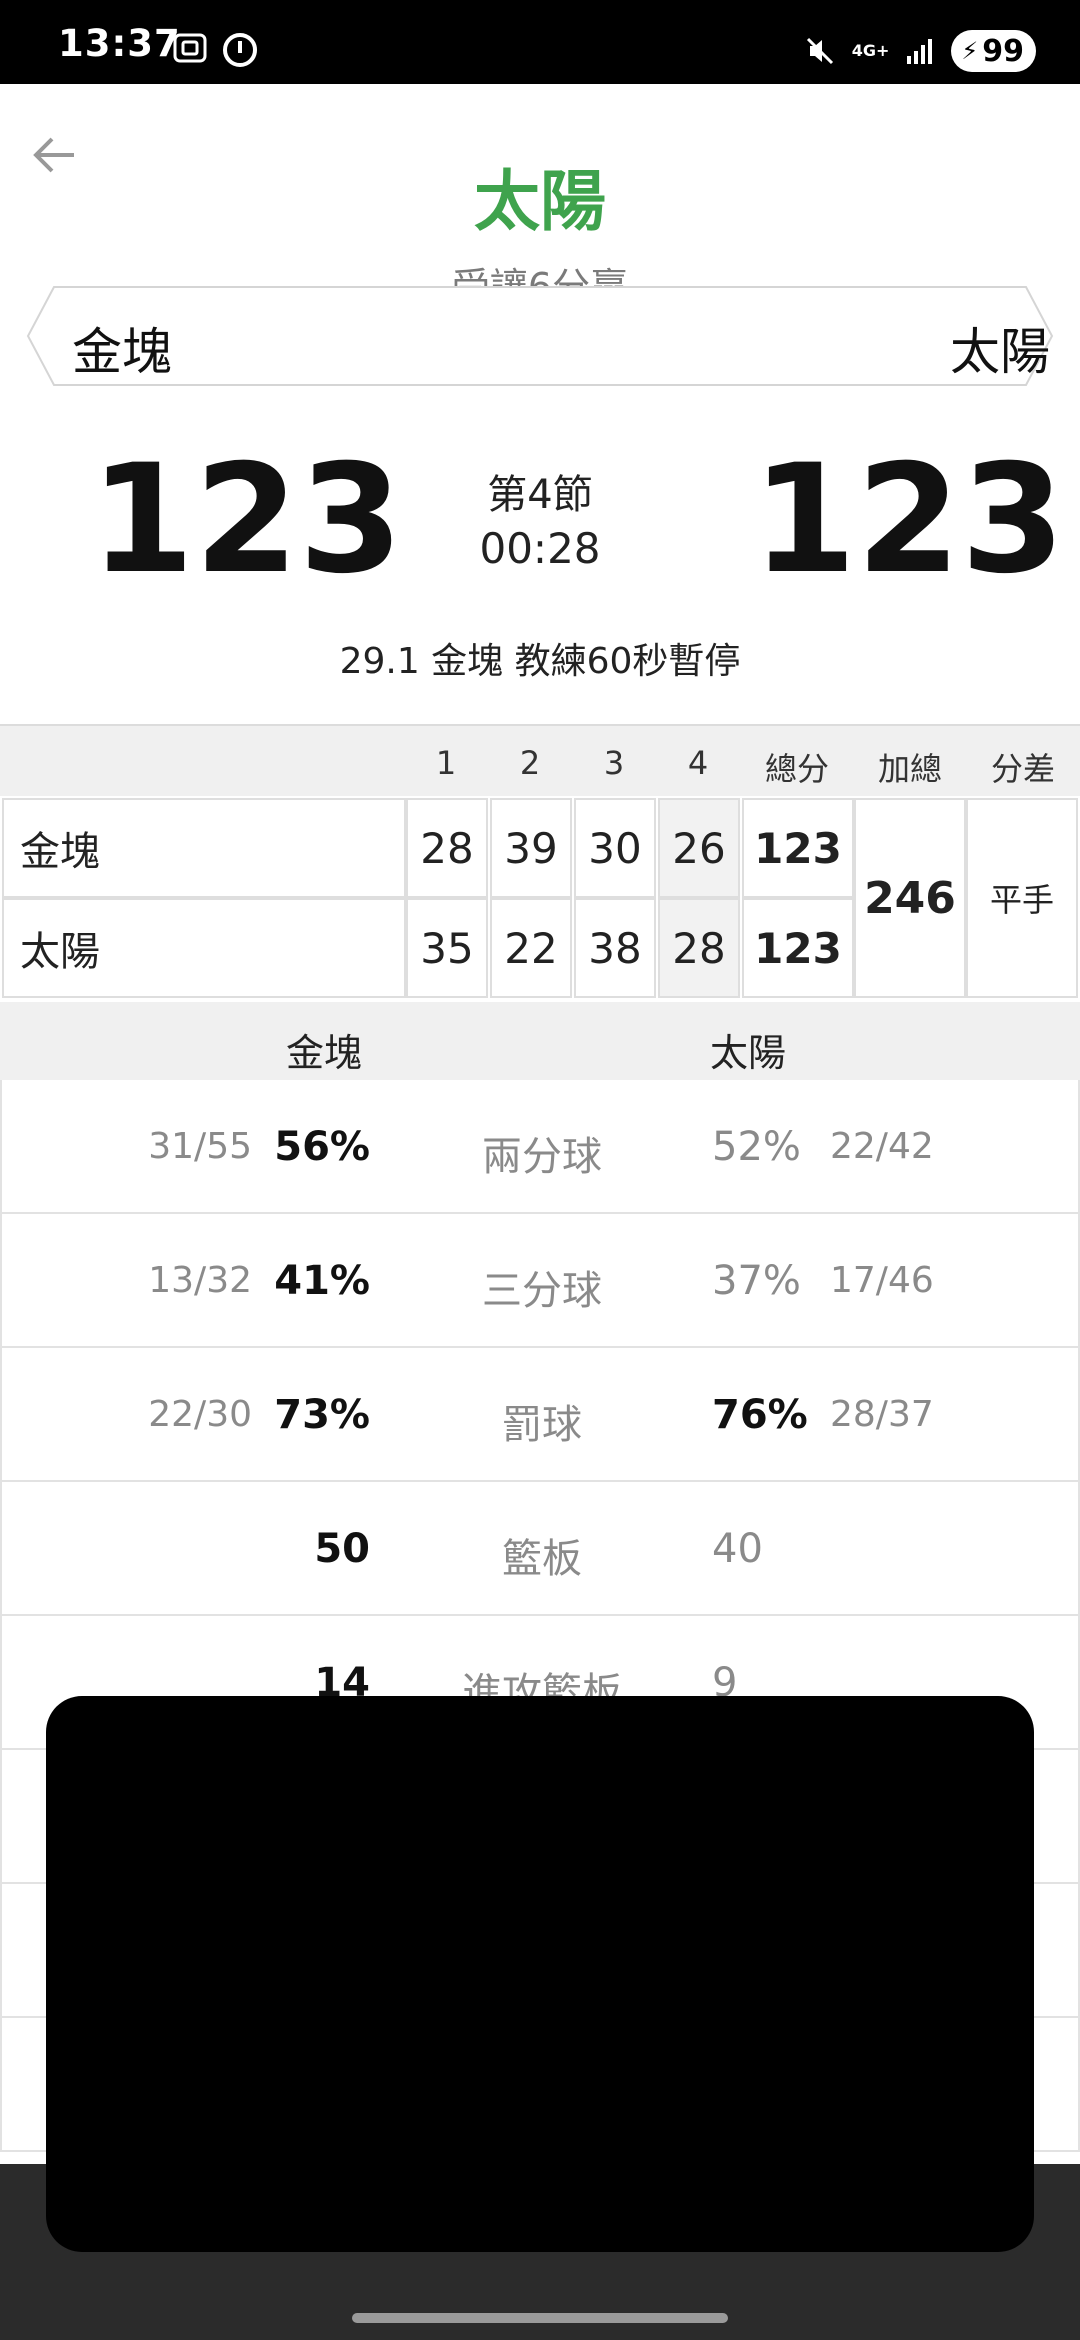  What do you see at coordinates (540, 1041) in the screenshot?
I see `stats-header: 金塊 太陽` at bounding box center [540, 1041].